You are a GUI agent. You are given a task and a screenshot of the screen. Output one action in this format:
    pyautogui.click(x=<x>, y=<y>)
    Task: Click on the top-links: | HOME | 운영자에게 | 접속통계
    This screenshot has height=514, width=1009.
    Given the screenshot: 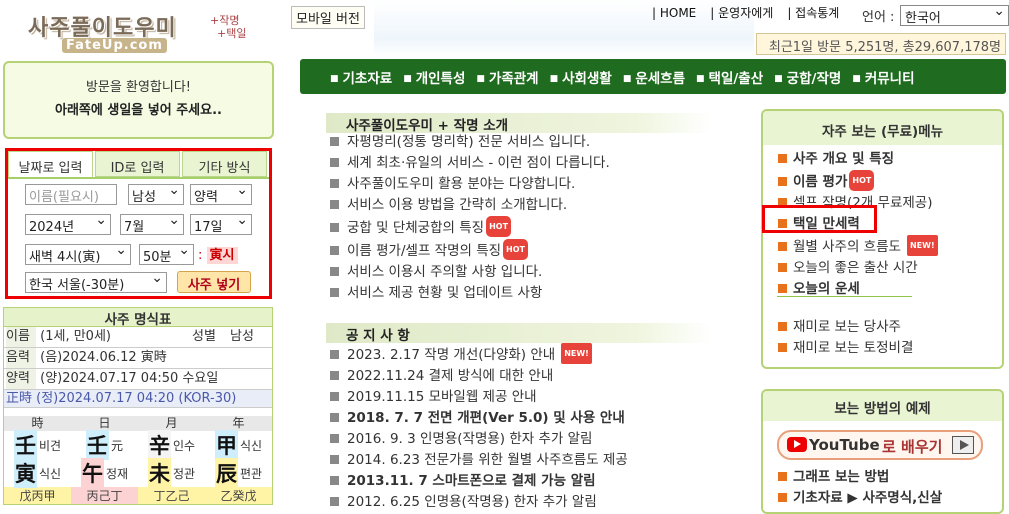 What is the action you would take?
    pyautogui.click(x=752, y=12)
    